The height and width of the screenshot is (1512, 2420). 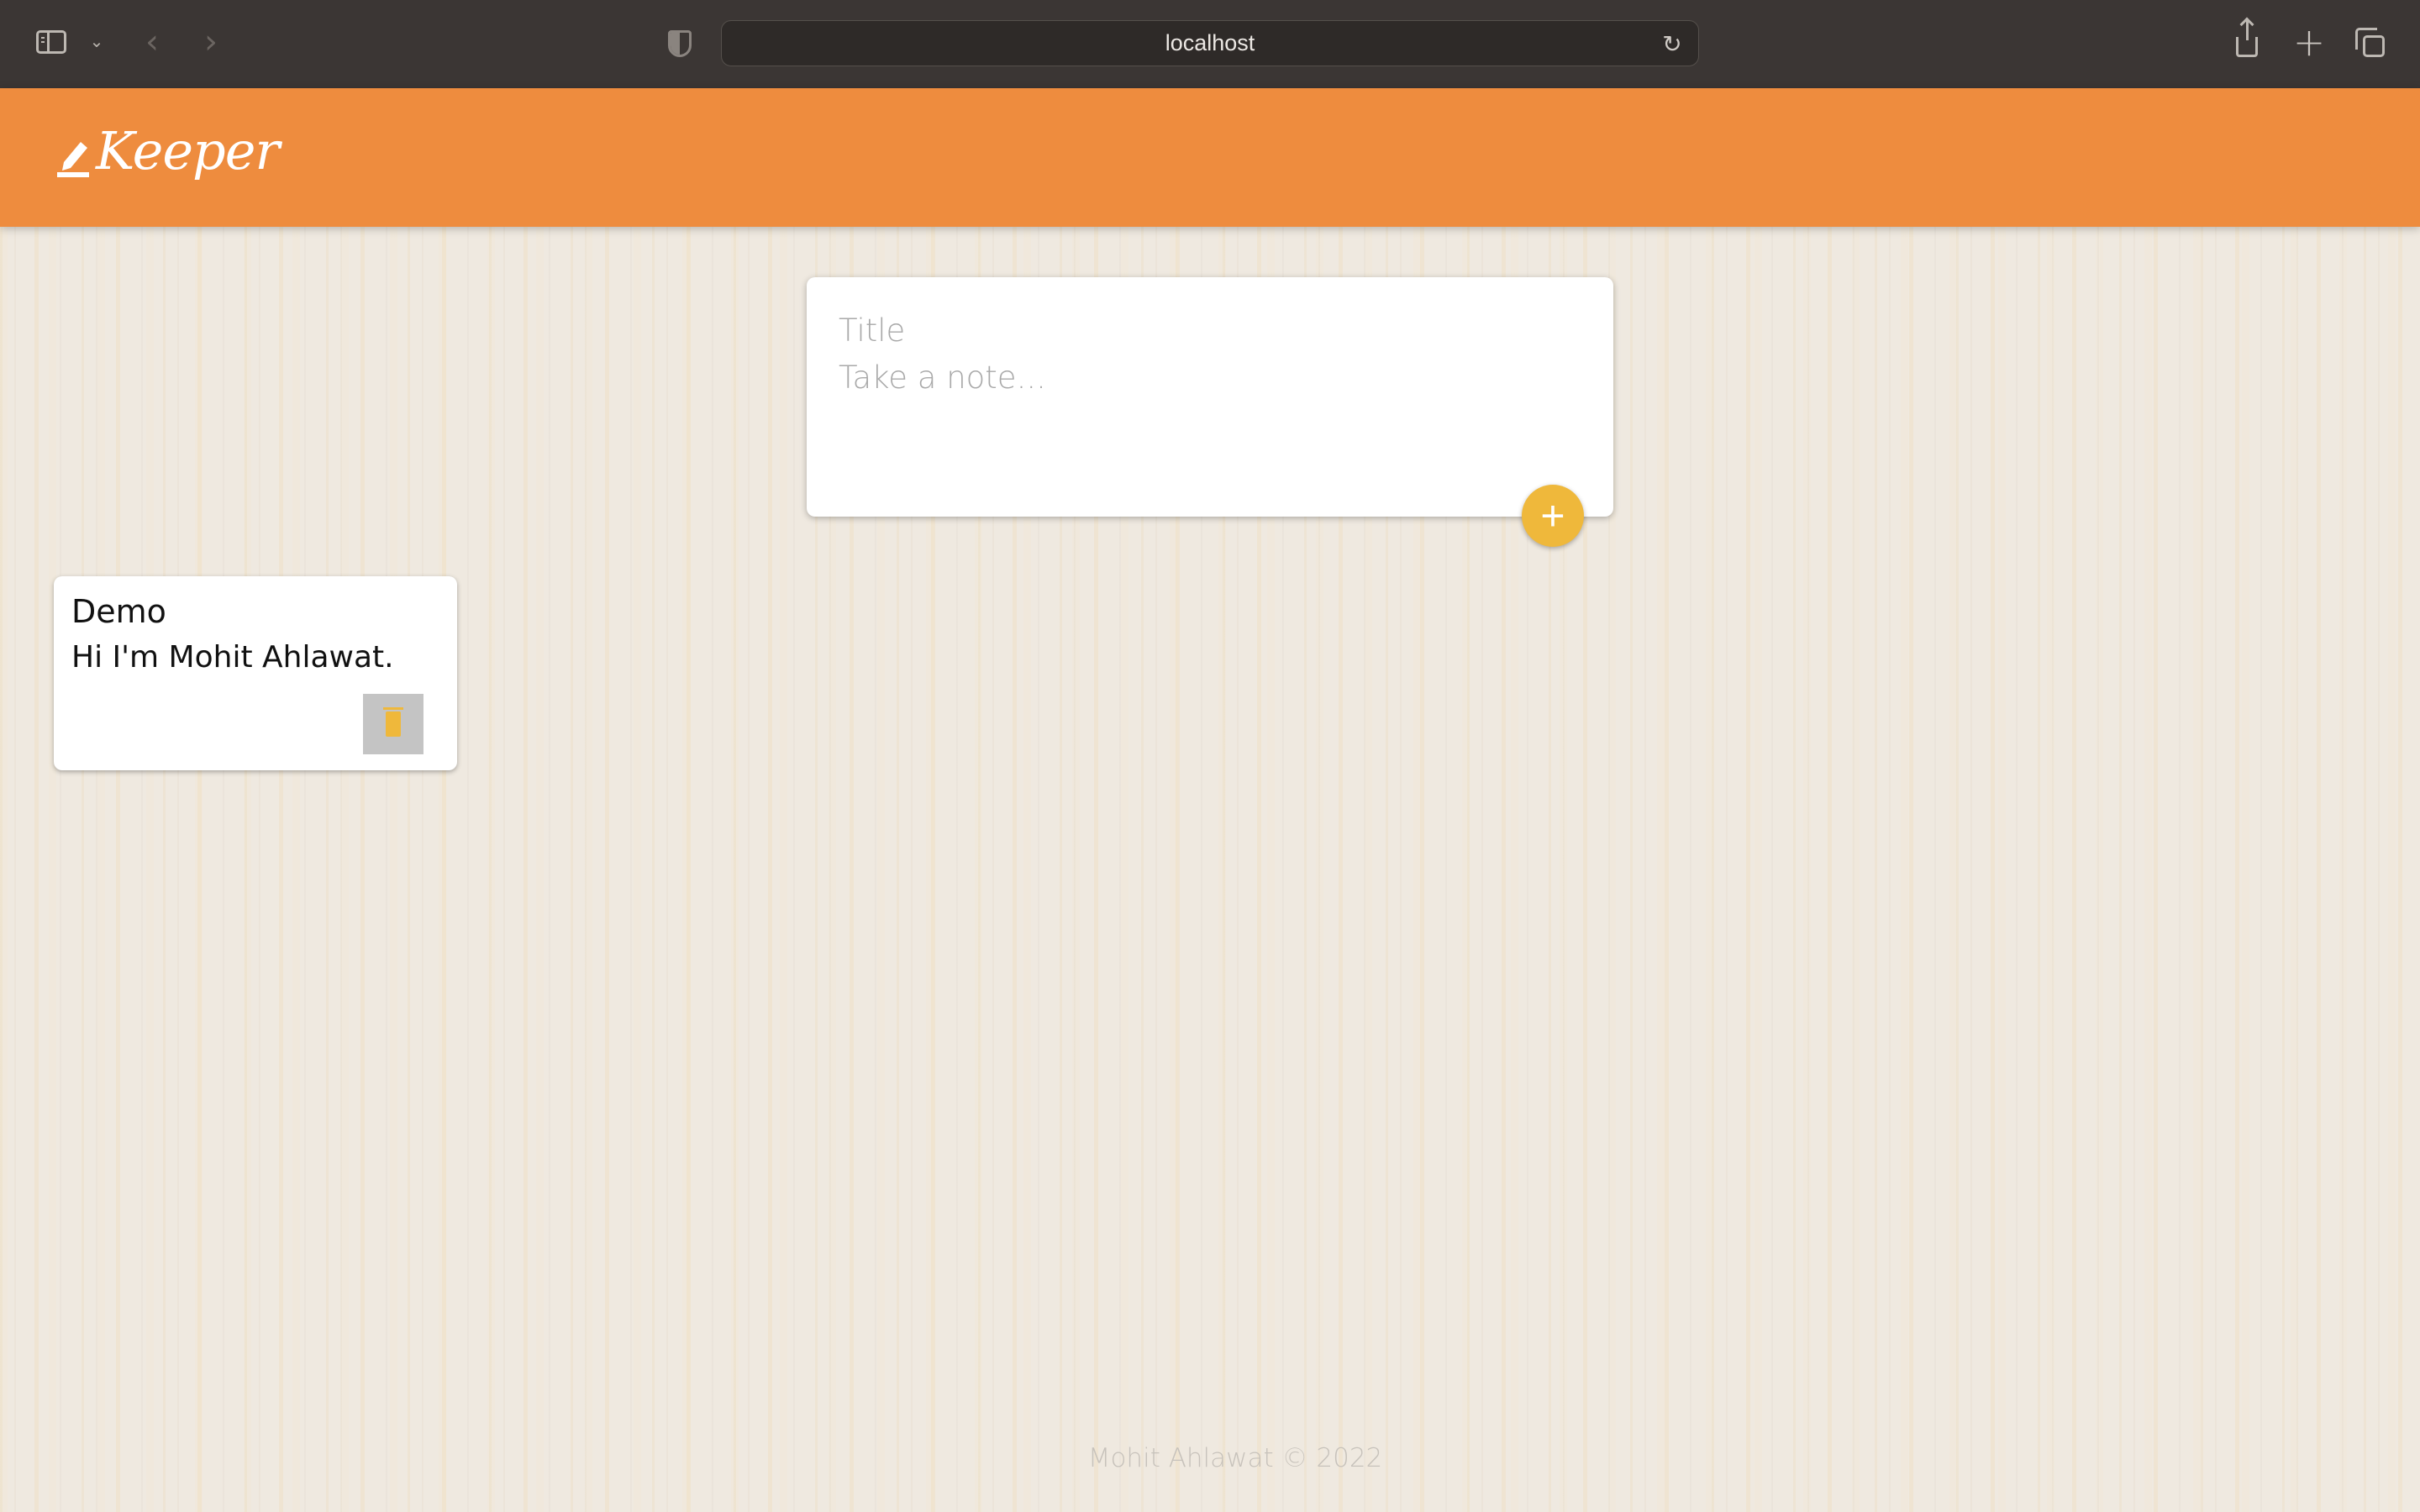 What do you see at coordinates (233, 657) in the screenshot?
I see `note-content: Hi I'm Mohit Ahlawat.` at bounding box center [233, 657].